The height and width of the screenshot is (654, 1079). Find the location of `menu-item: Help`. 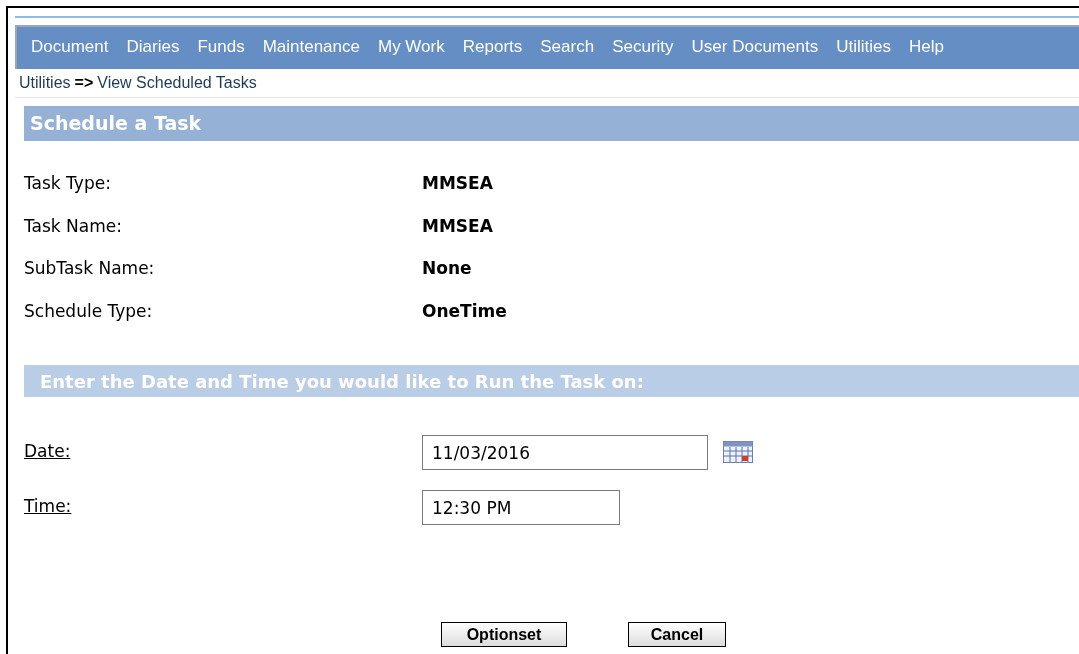

menu-item: Help is located at coordinates (926, 47).